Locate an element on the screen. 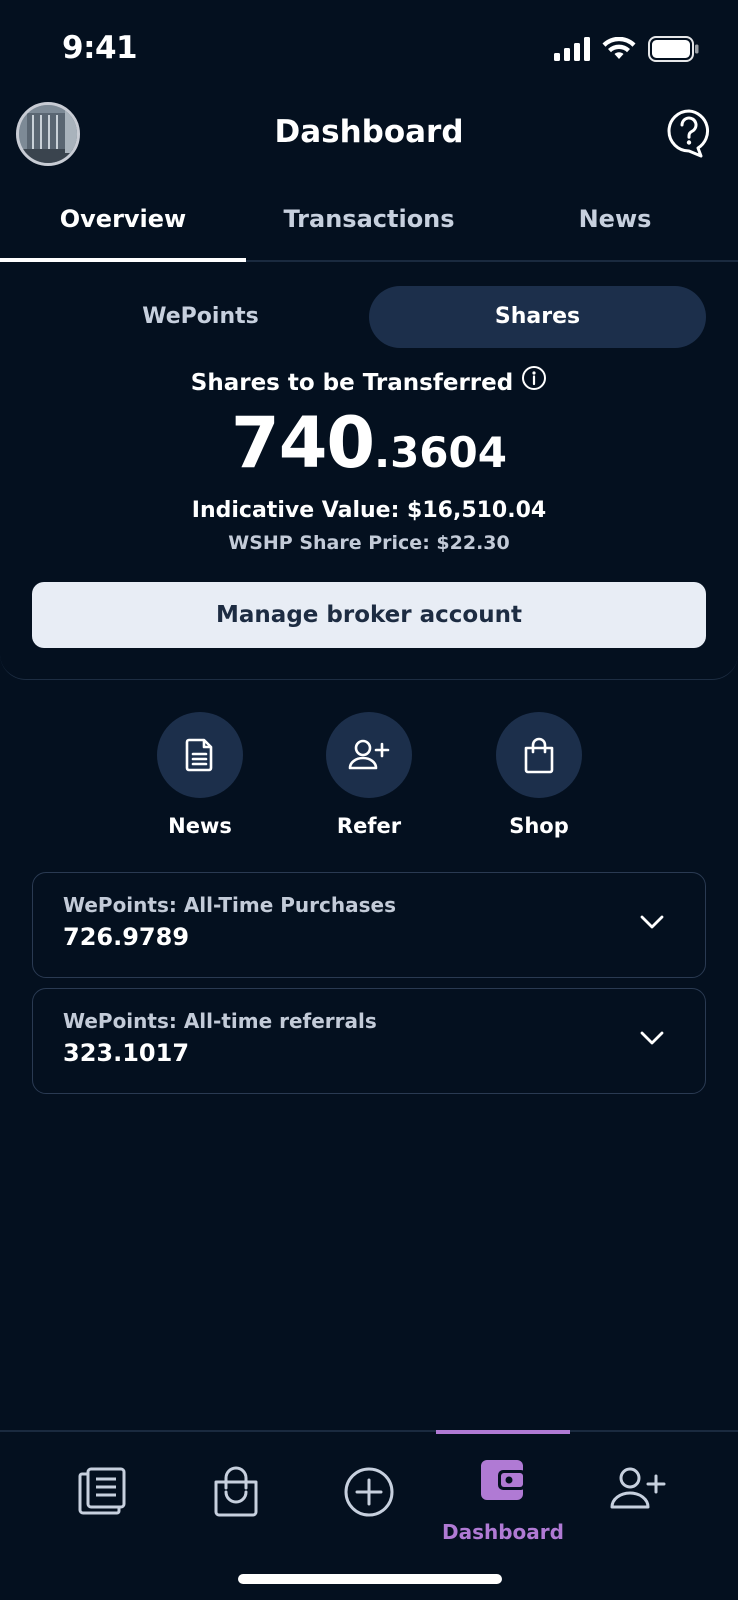 Image resolution: width=738 pixels, height=1600 pixels. nav-news-feed is located at coordinates (102, 1492).